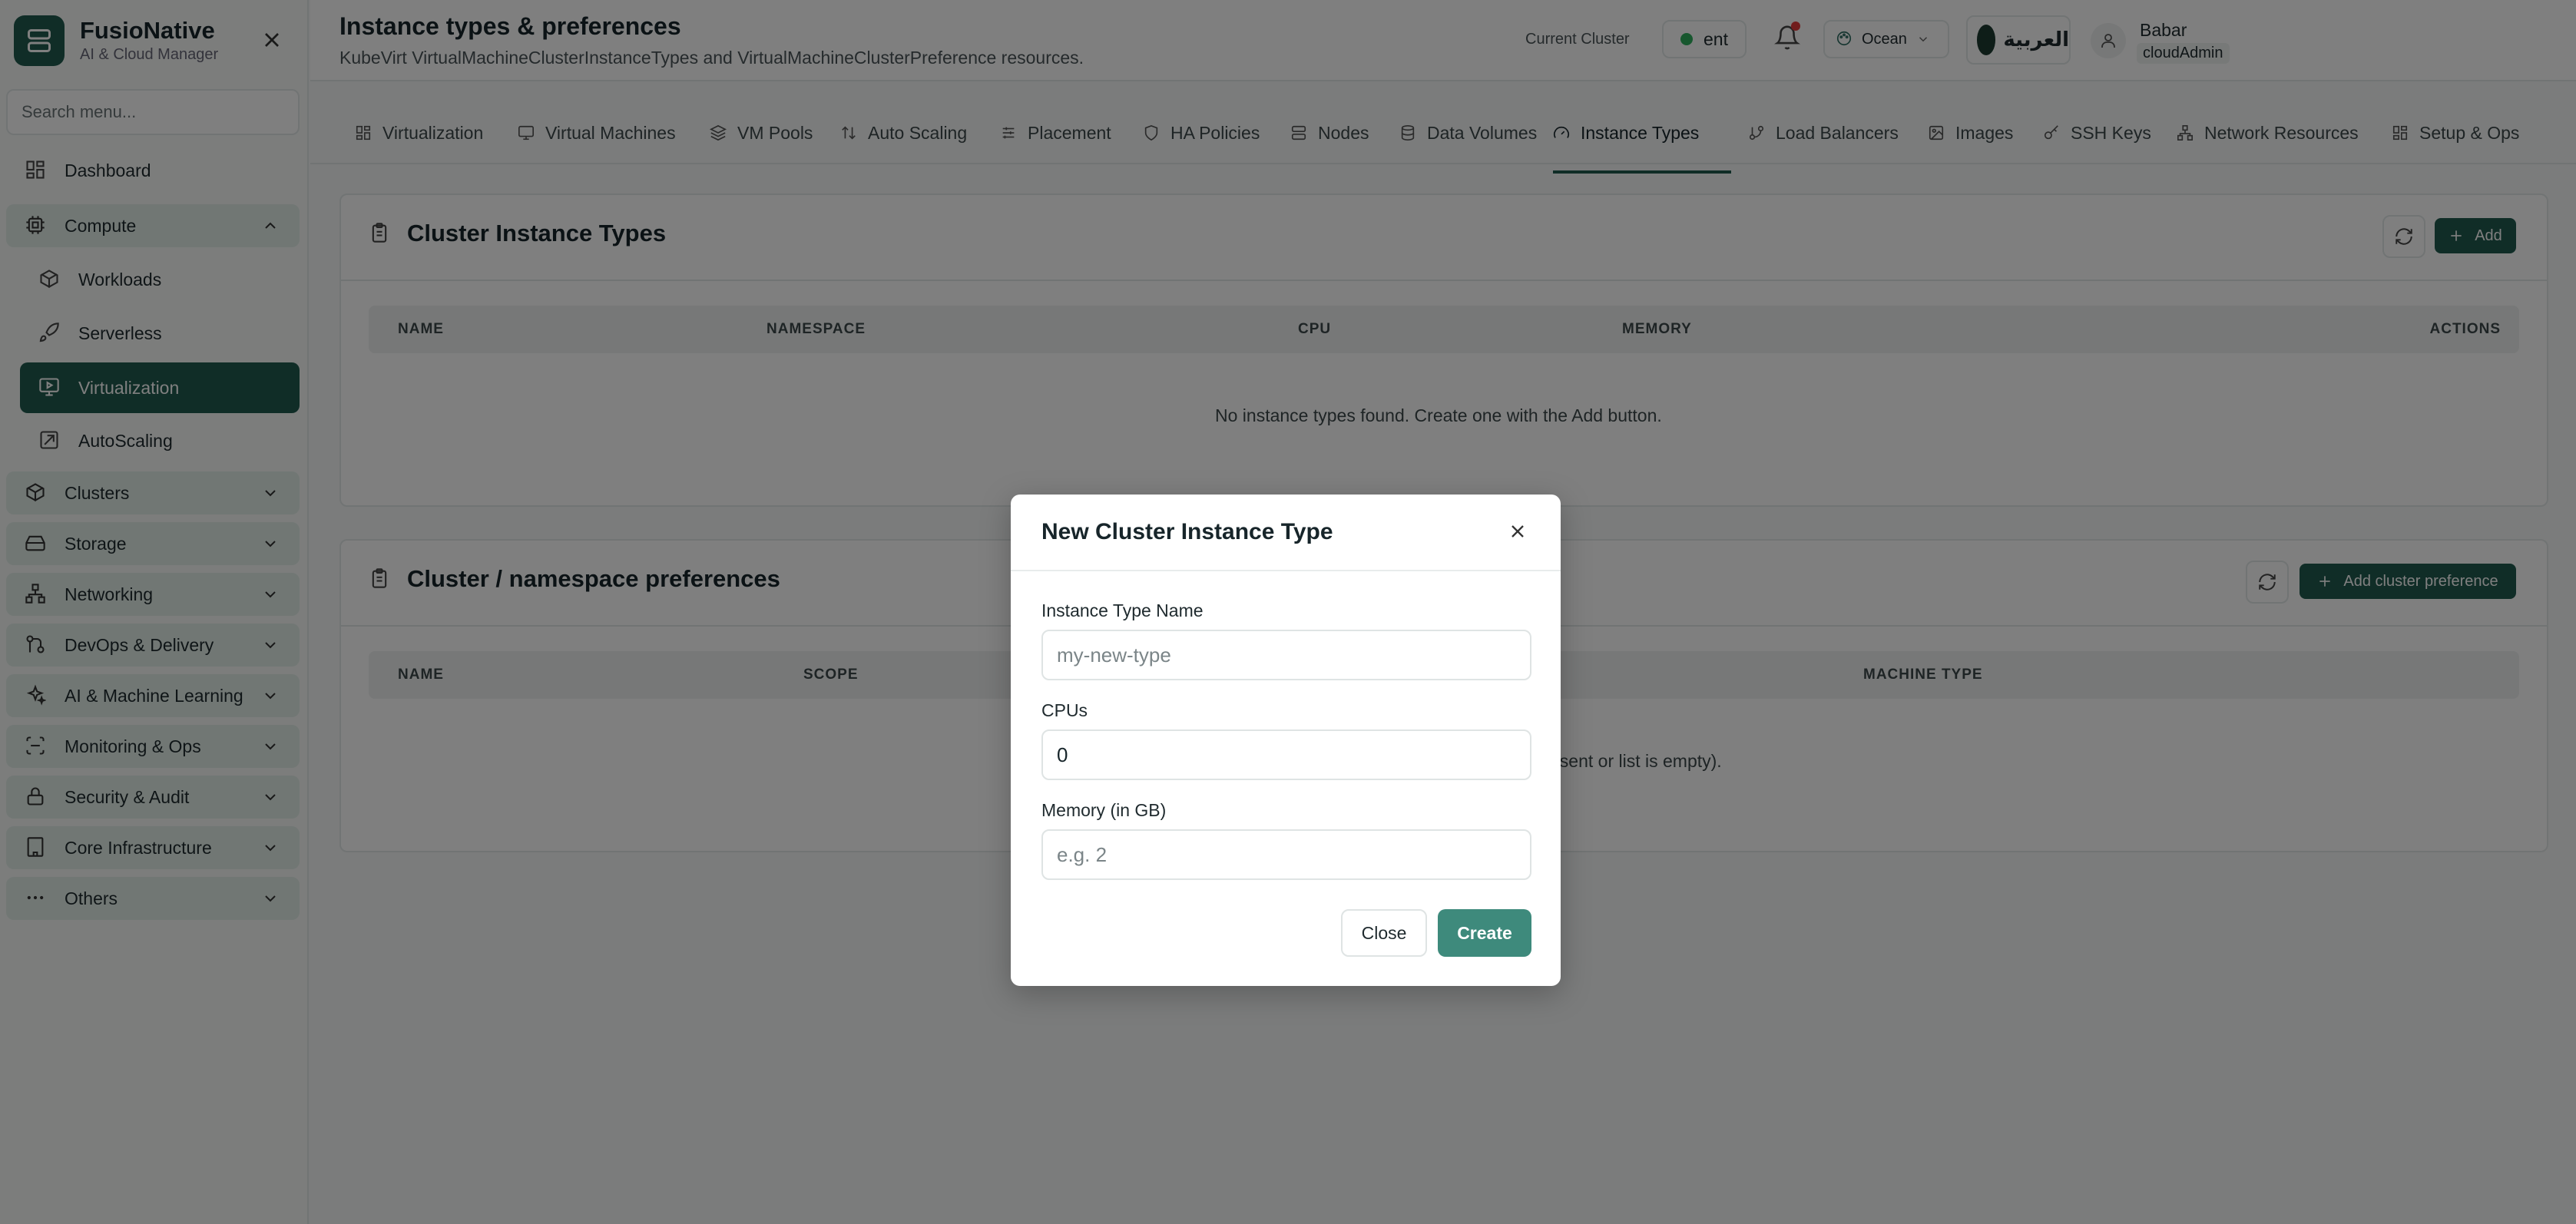 The height and width of the screenshot is (1224, 2576). What do you see at coordinates (1122, 610) in the screenshot?
I see `instance-name-label: Instance Type Name` at bounding box center [1122, 610].